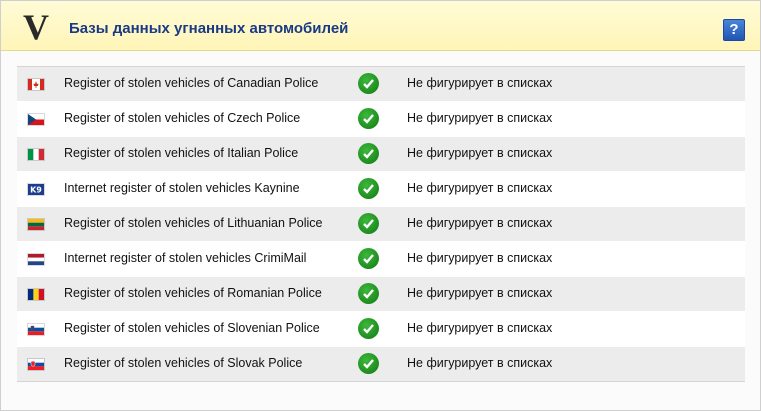  I want to click on slovenia-flag-icon, so click(36, 329).